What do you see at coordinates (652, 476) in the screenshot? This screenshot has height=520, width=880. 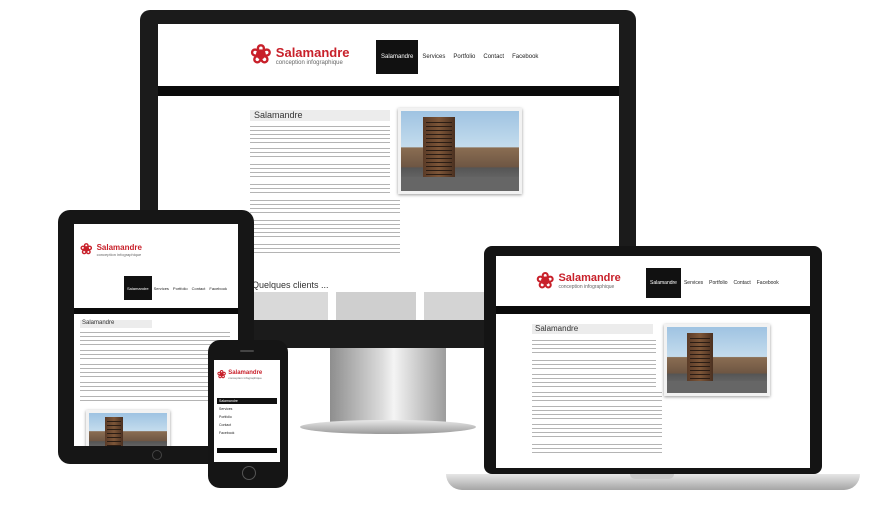 I see `laptop-trackpad-notch` at bounding box center [652, 476].